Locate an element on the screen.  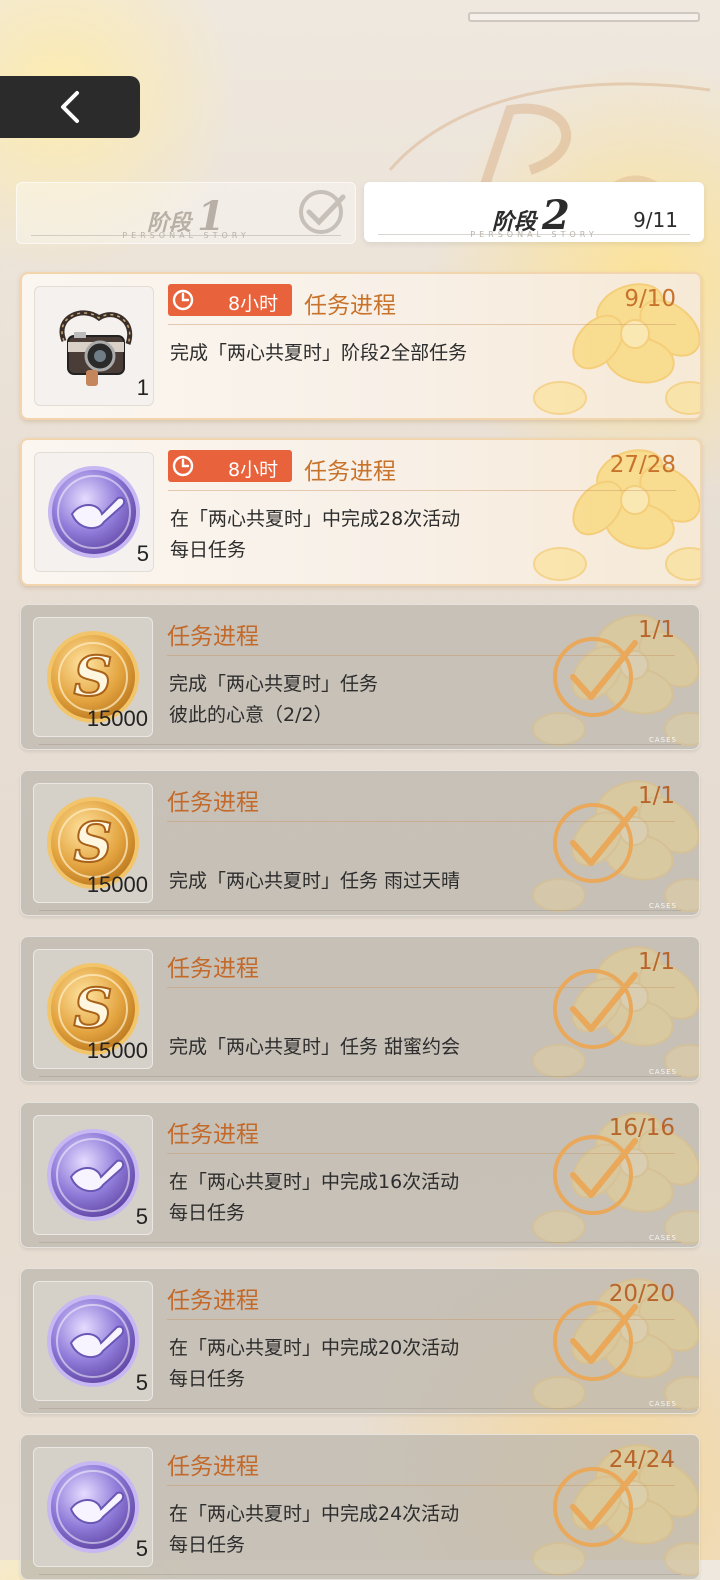
task-description-line: 每日任务 is located at coordinates (208, 550).